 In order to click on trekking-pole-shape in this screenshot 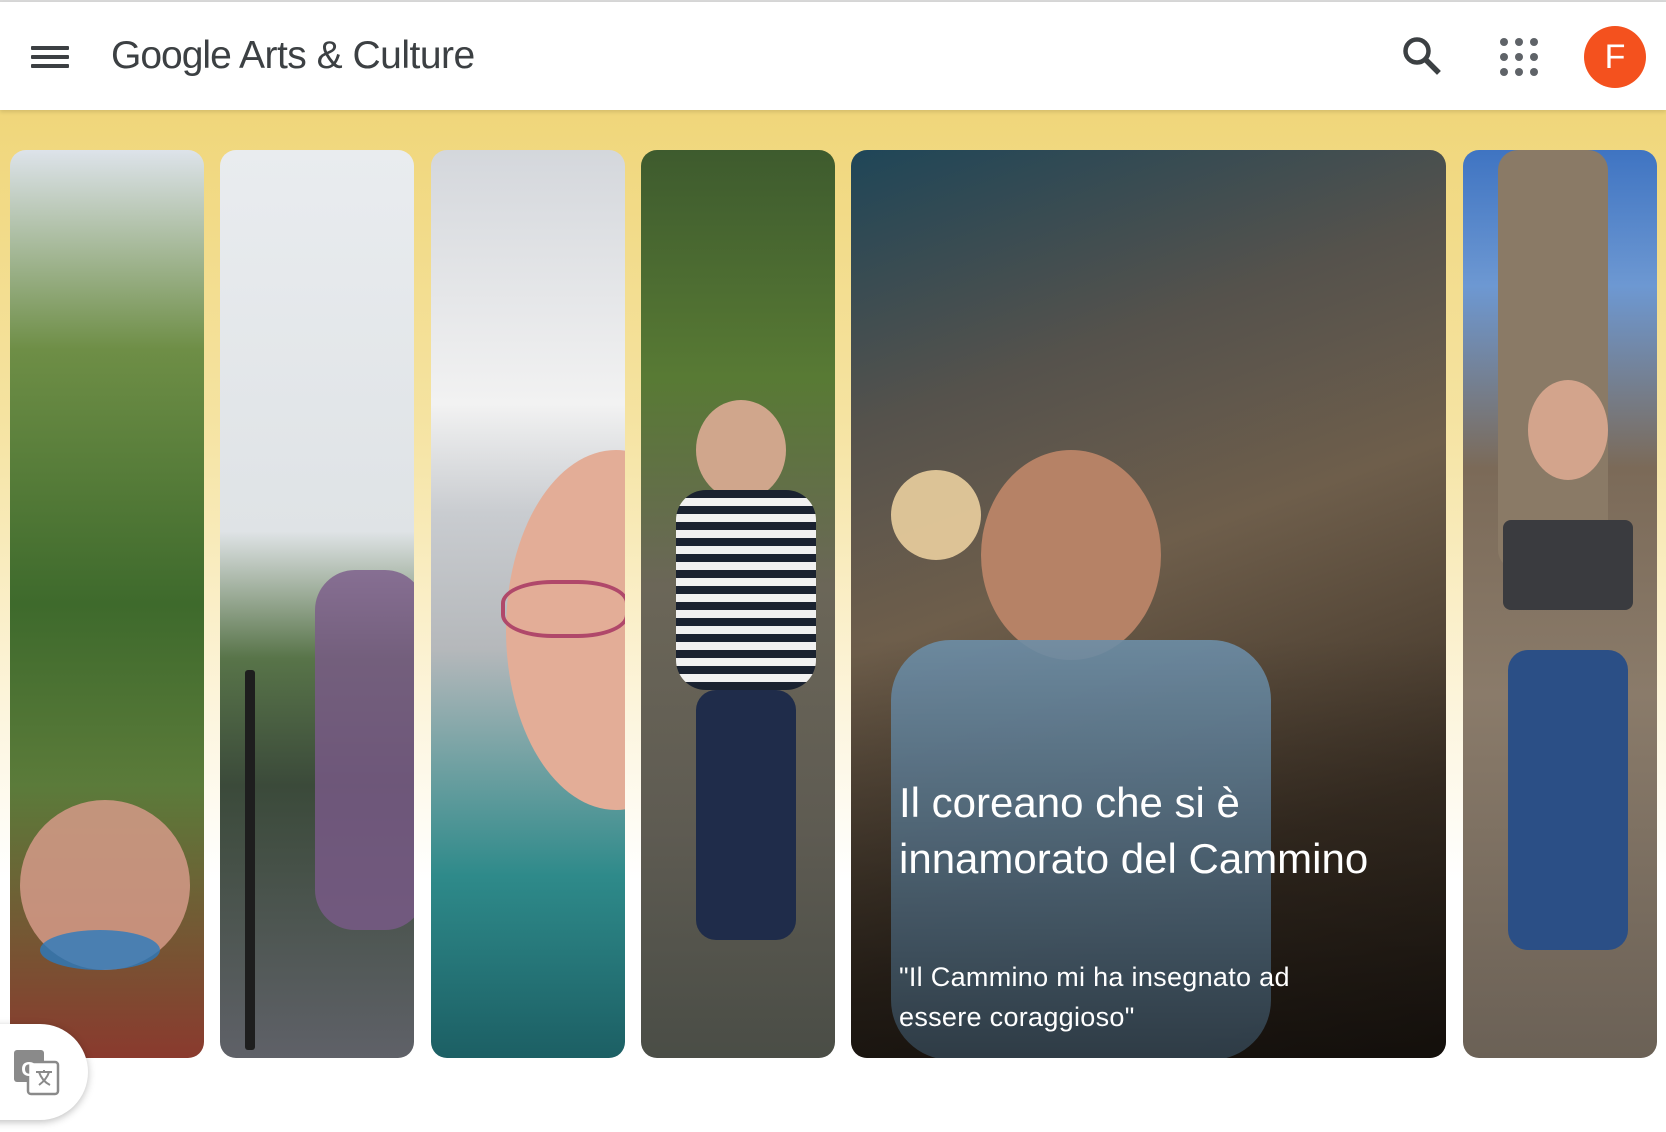, I will do `click(250, 860)`.